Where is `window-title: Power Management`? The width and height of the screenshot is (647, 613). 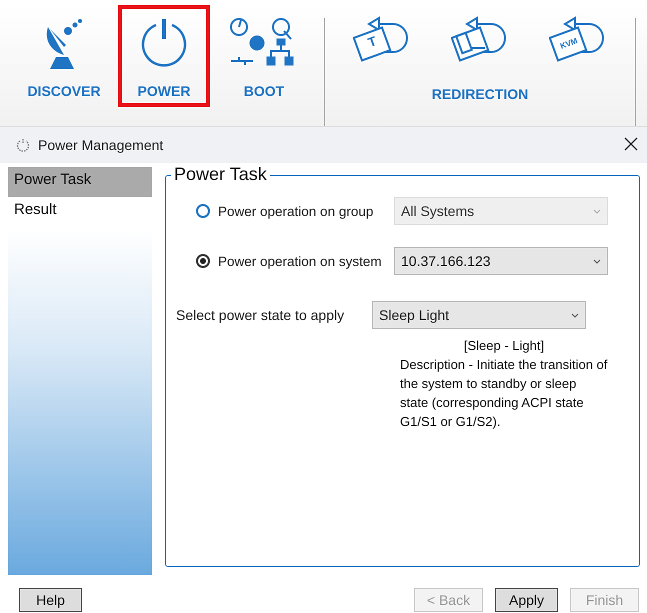
window-title: Power Management is located at coordinates (101, 145).